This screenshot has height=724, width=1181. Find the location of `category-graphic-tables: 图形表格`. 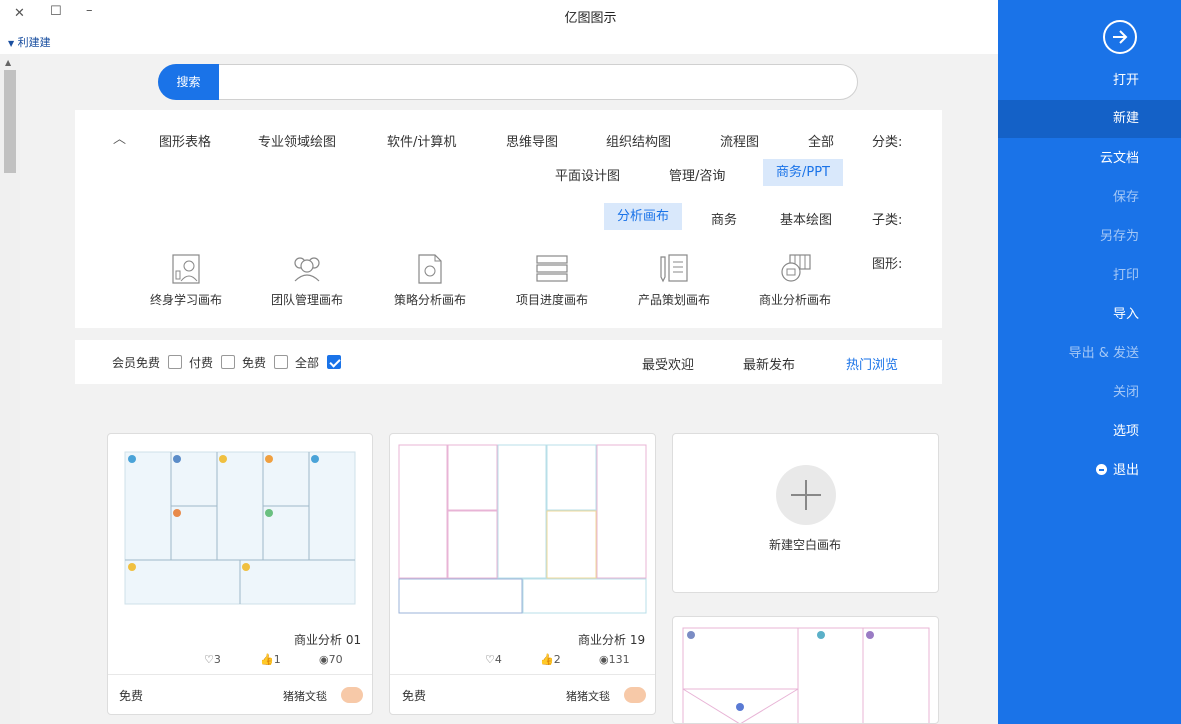

category-graphic-tables: 图形表格 is located at coordinates (185, 140).